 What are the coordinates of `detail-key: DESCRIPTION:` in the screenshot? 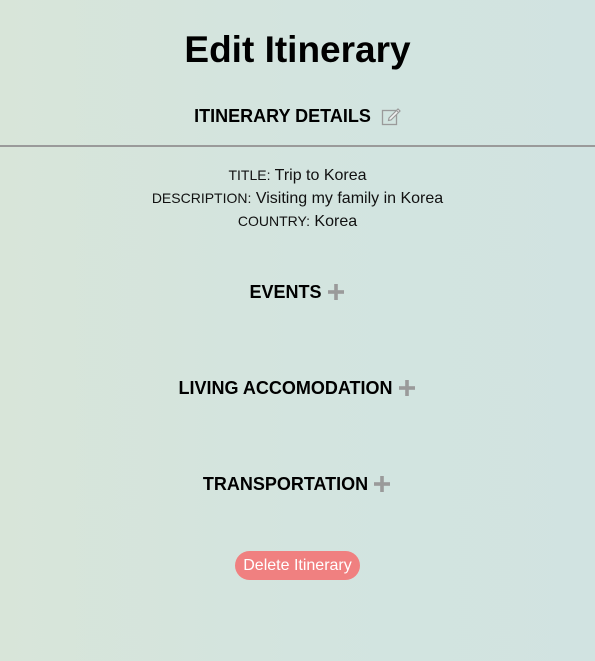 It's located at (201, 198).